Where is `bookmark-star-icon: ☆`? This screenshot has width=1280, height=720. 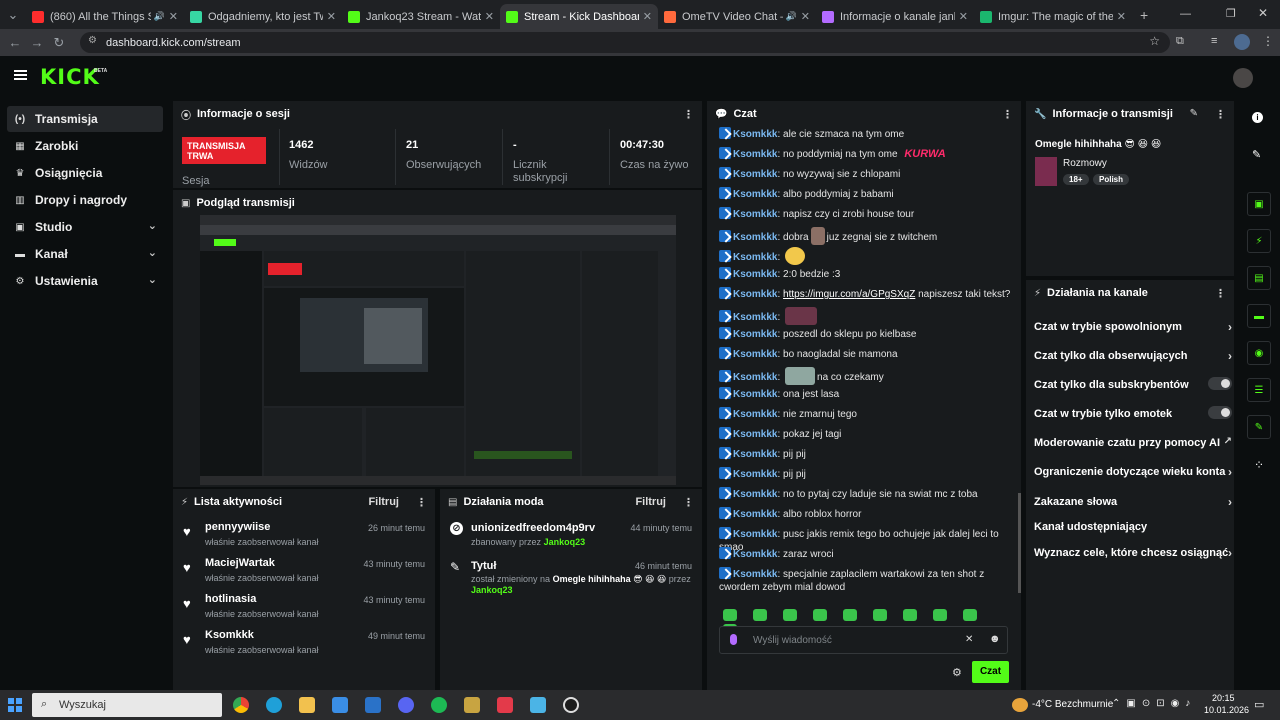
bookmark-star-icon: ☆ is located at coordinates (1154, 41).